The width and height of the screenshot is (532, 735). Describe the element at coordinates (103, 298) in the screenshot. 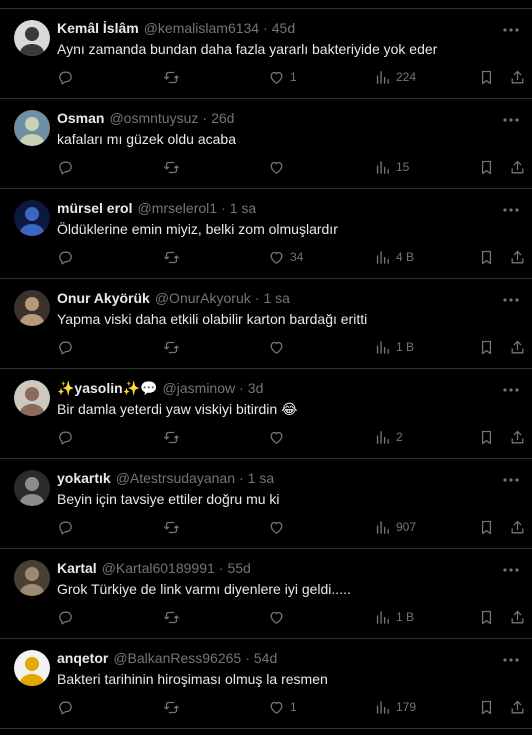

I see `author-name: Onur Akyörük` at that location.